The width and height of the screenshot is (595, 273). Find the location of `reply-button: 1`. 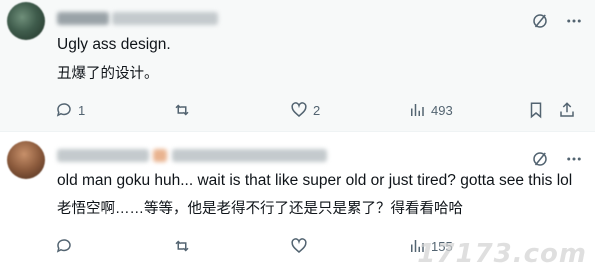

reply-button: 1 is located at coordinates (70, 110).